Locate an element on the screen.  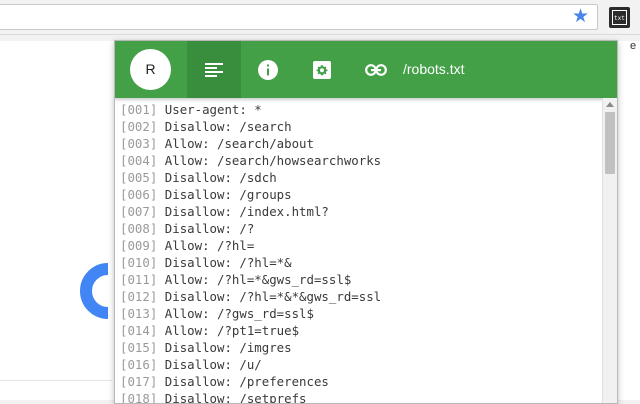
toolbar-divider is located at coordinates (320, 34).